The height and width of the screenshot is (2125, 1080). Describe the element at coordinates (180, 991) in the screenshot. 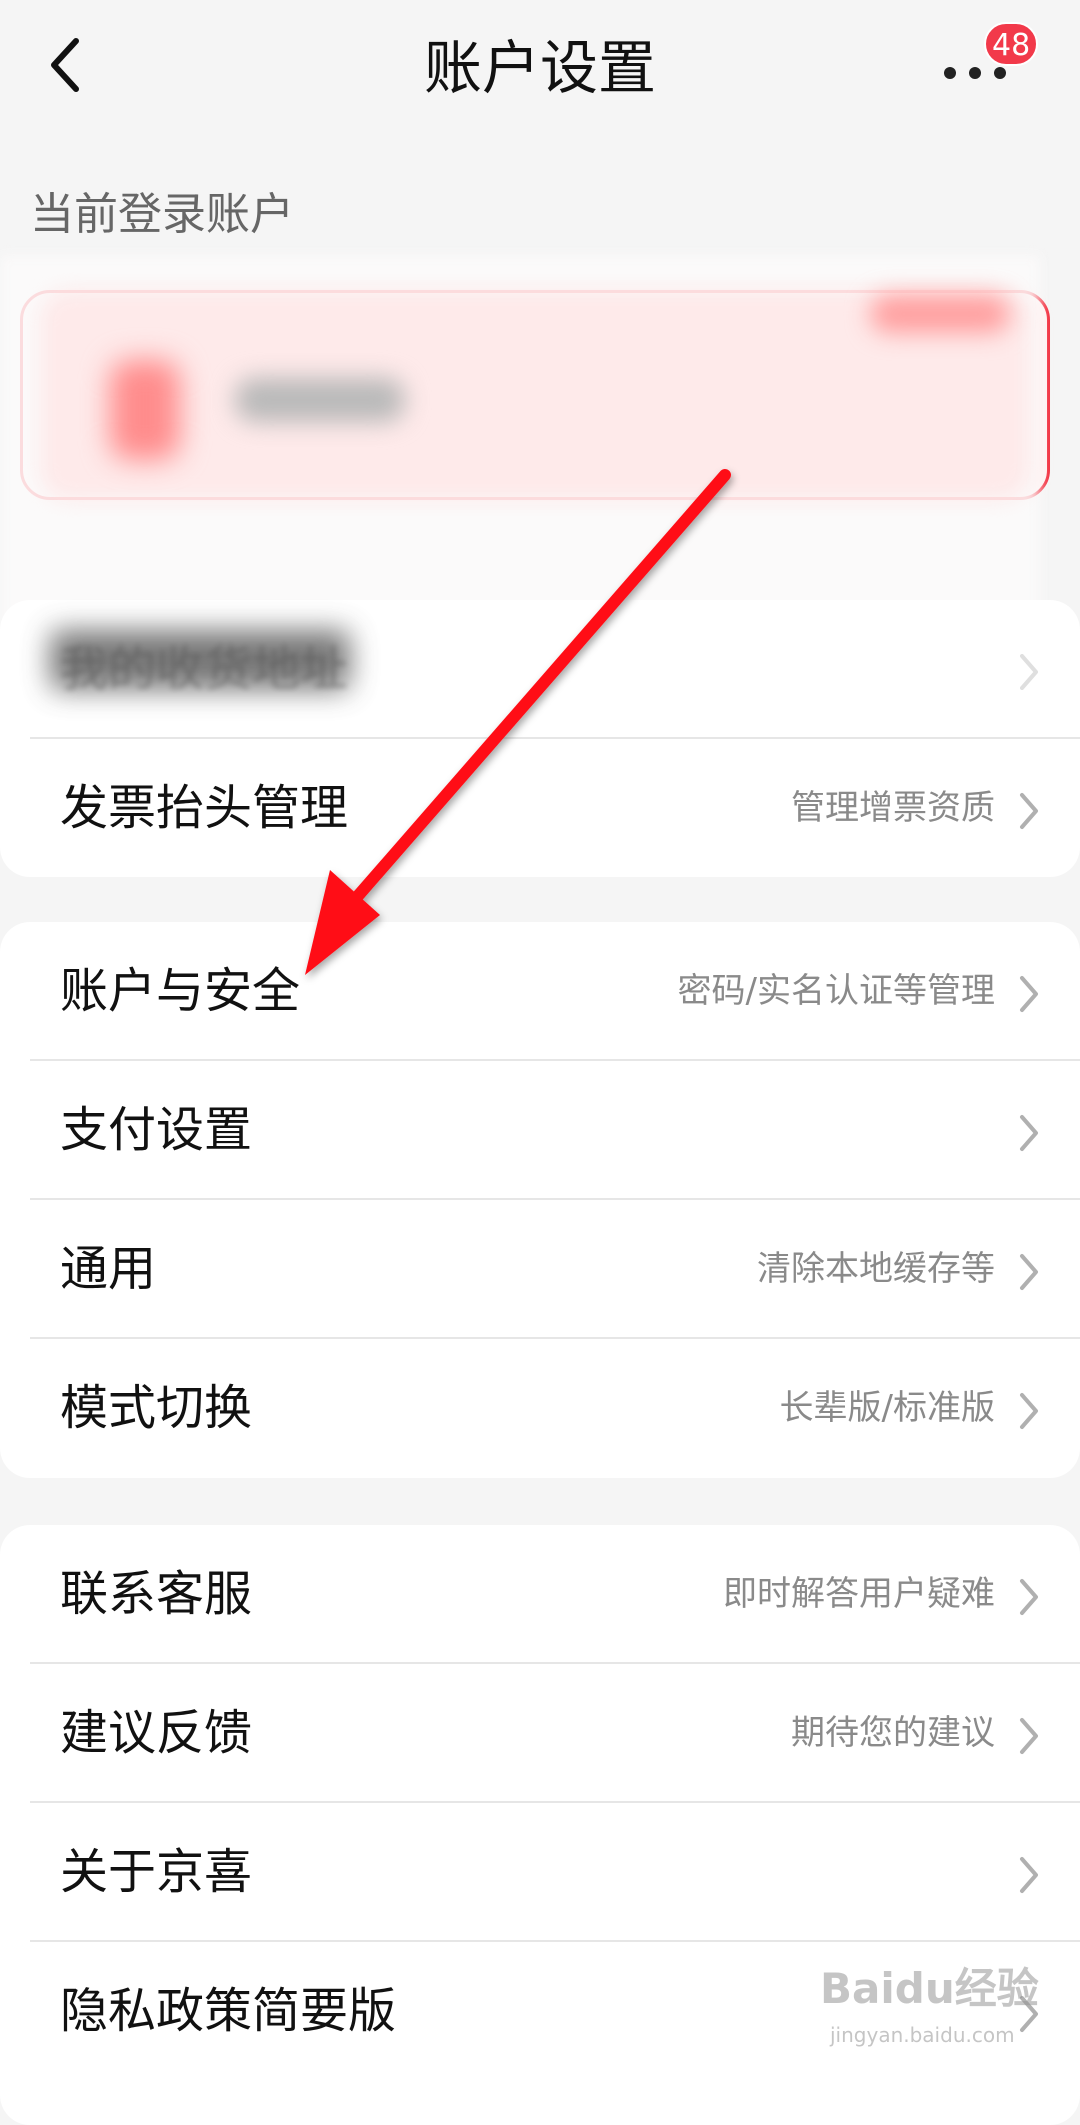

I see `row-label: 账户与安全` at that location.